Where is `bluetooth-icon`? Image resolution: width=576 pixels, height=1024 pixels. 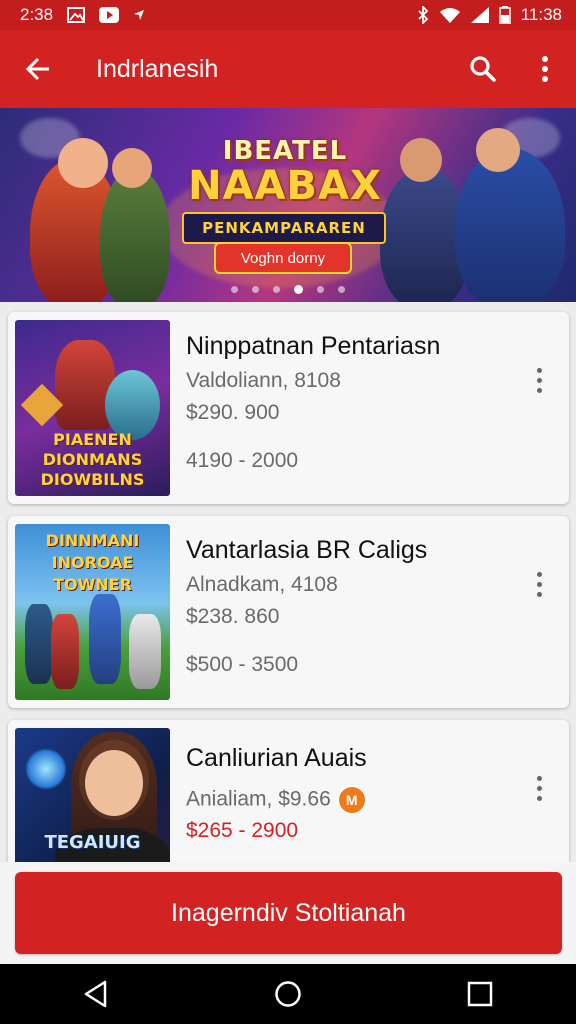 bluetooth-icon is located at coordinates (423, 15).